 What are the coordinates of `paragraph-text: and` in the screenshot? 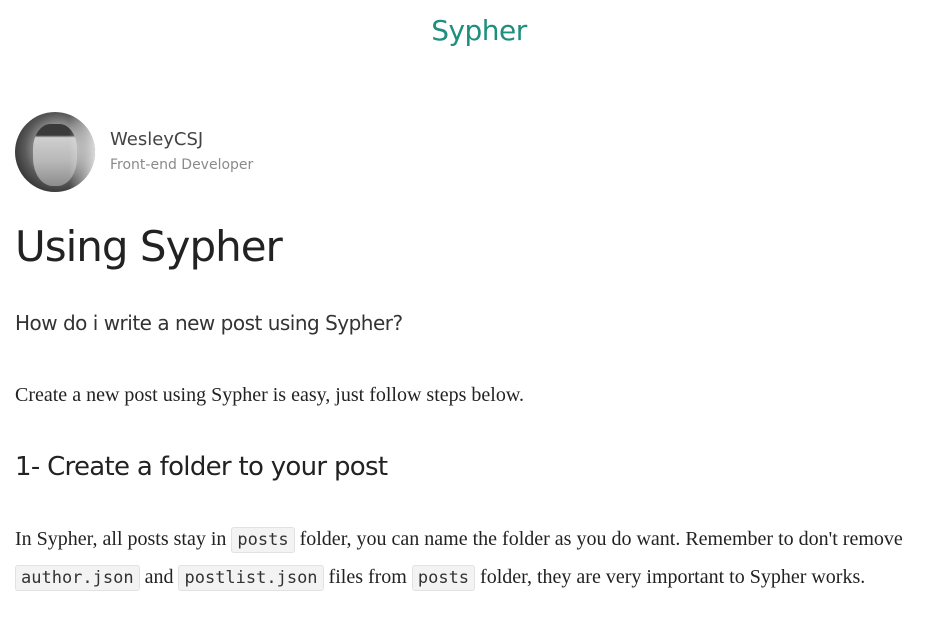 It's located at (159, 576).